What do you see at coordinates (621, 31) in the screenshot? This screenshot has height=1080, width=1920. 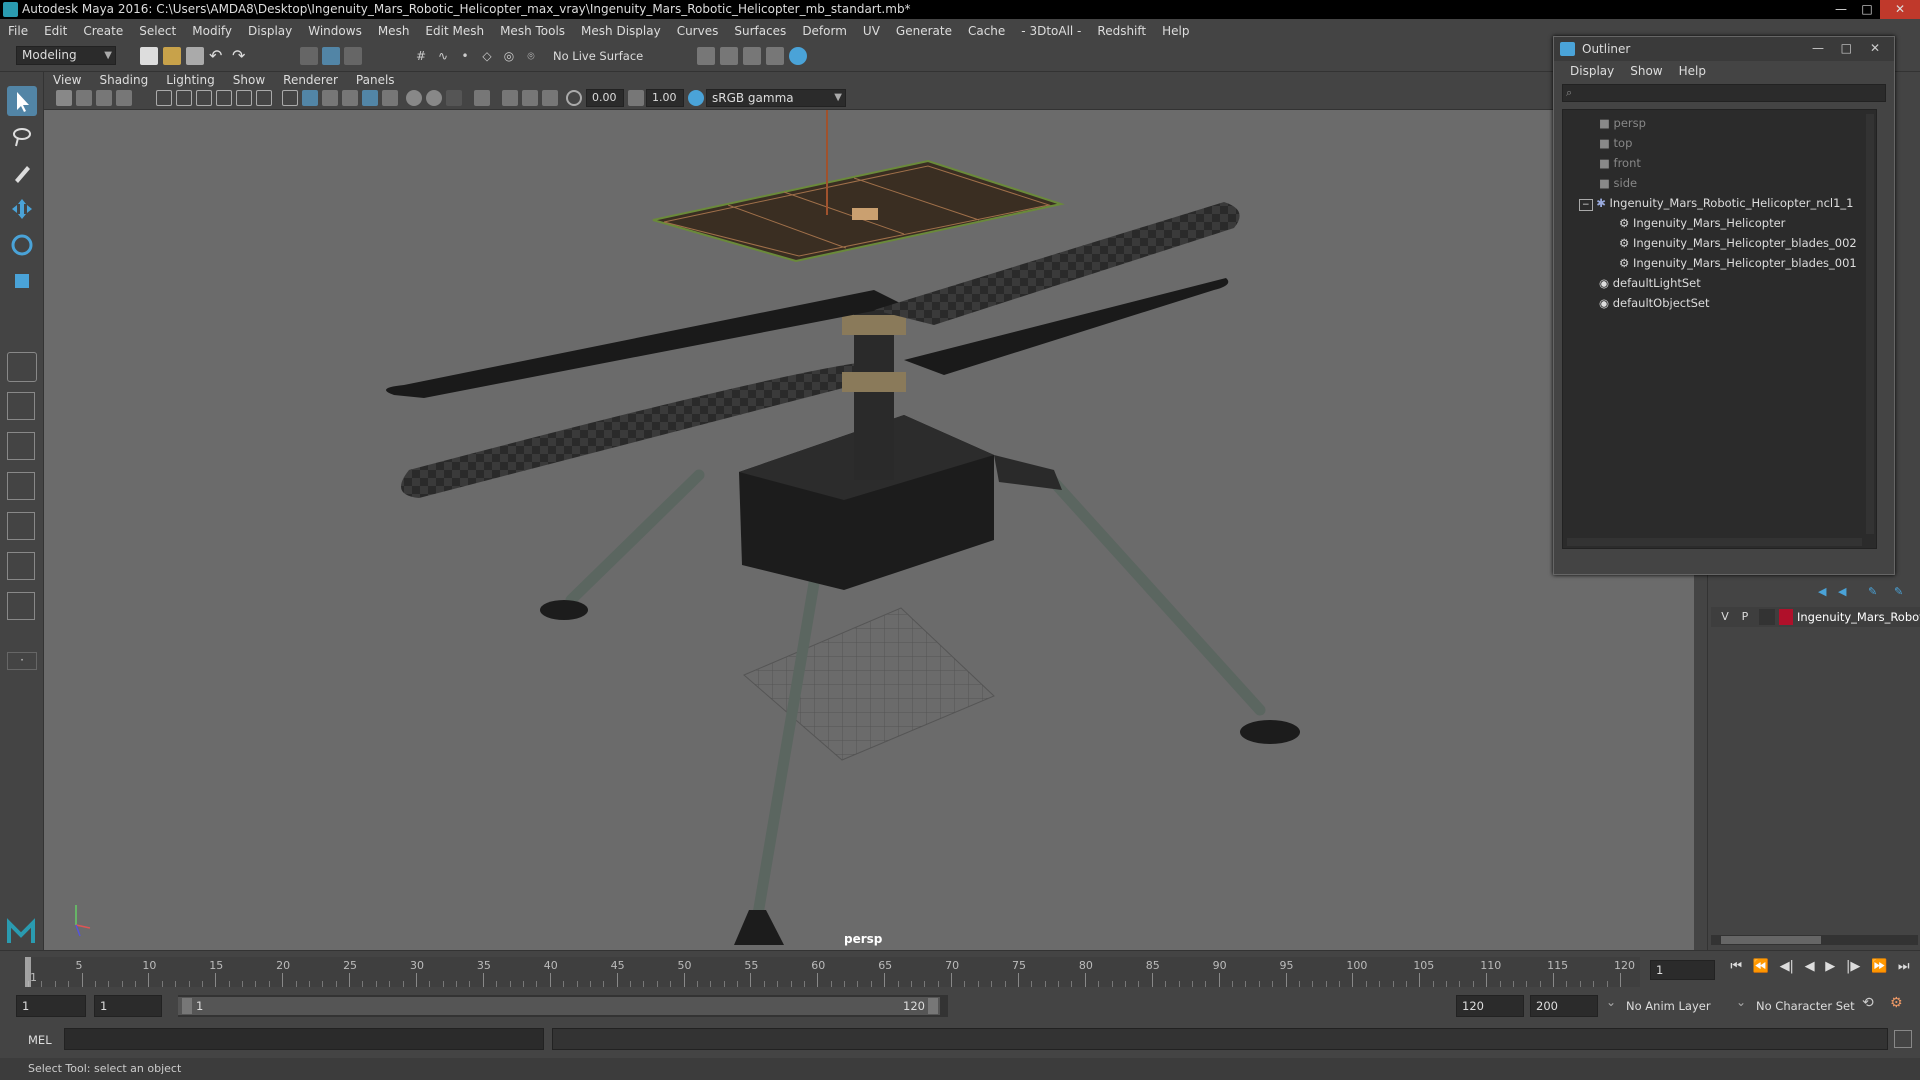 I see `menu-mesh-display: Mesh Display` at bounding box center [621, 31].